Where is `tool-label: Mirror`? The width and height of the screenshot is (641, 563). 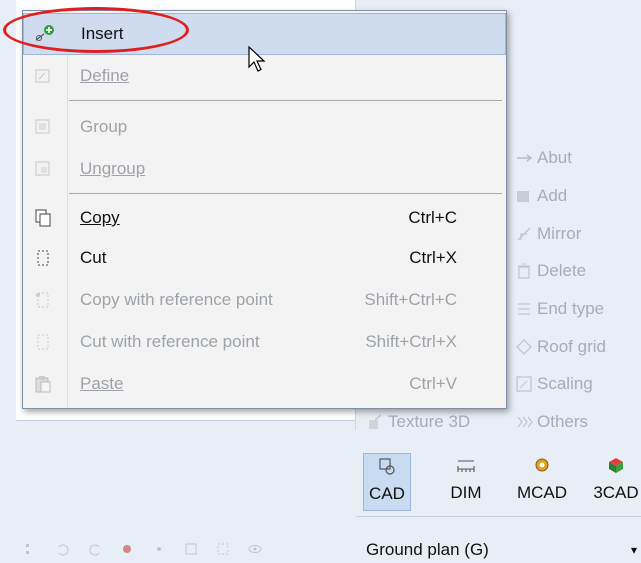
tool-label: Mirror is located at coordinates (559, 233).